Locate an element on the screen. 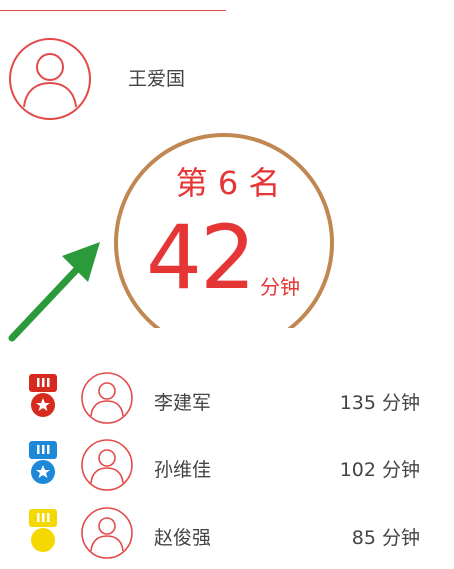 This screenshot has height=569, width=454. user-name: 王爱国 is located at coordinates (157, 79).